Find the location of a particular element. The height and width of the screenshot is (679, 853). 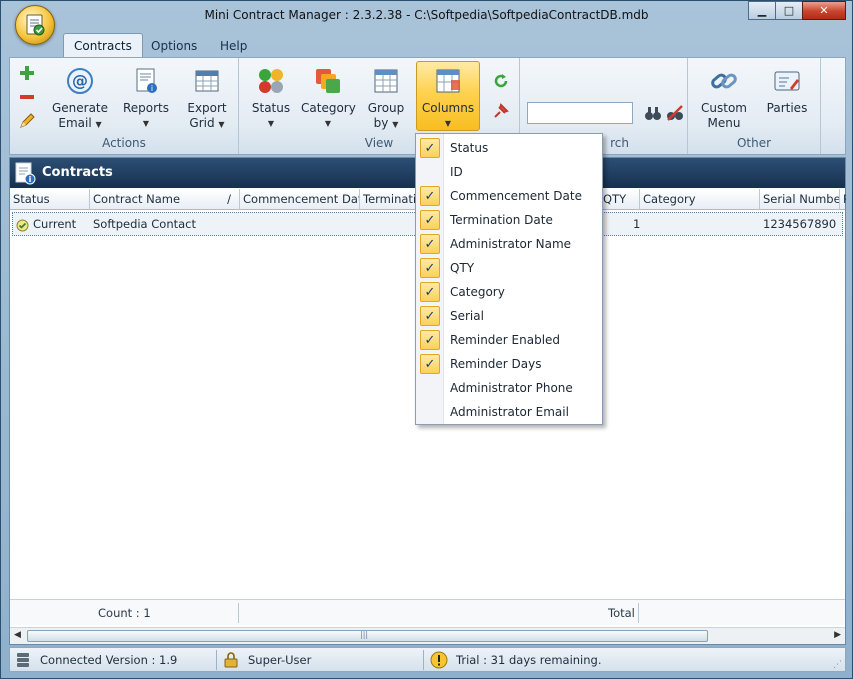

scroll-right-icon: ▶ is located at coordinates (837, 635).